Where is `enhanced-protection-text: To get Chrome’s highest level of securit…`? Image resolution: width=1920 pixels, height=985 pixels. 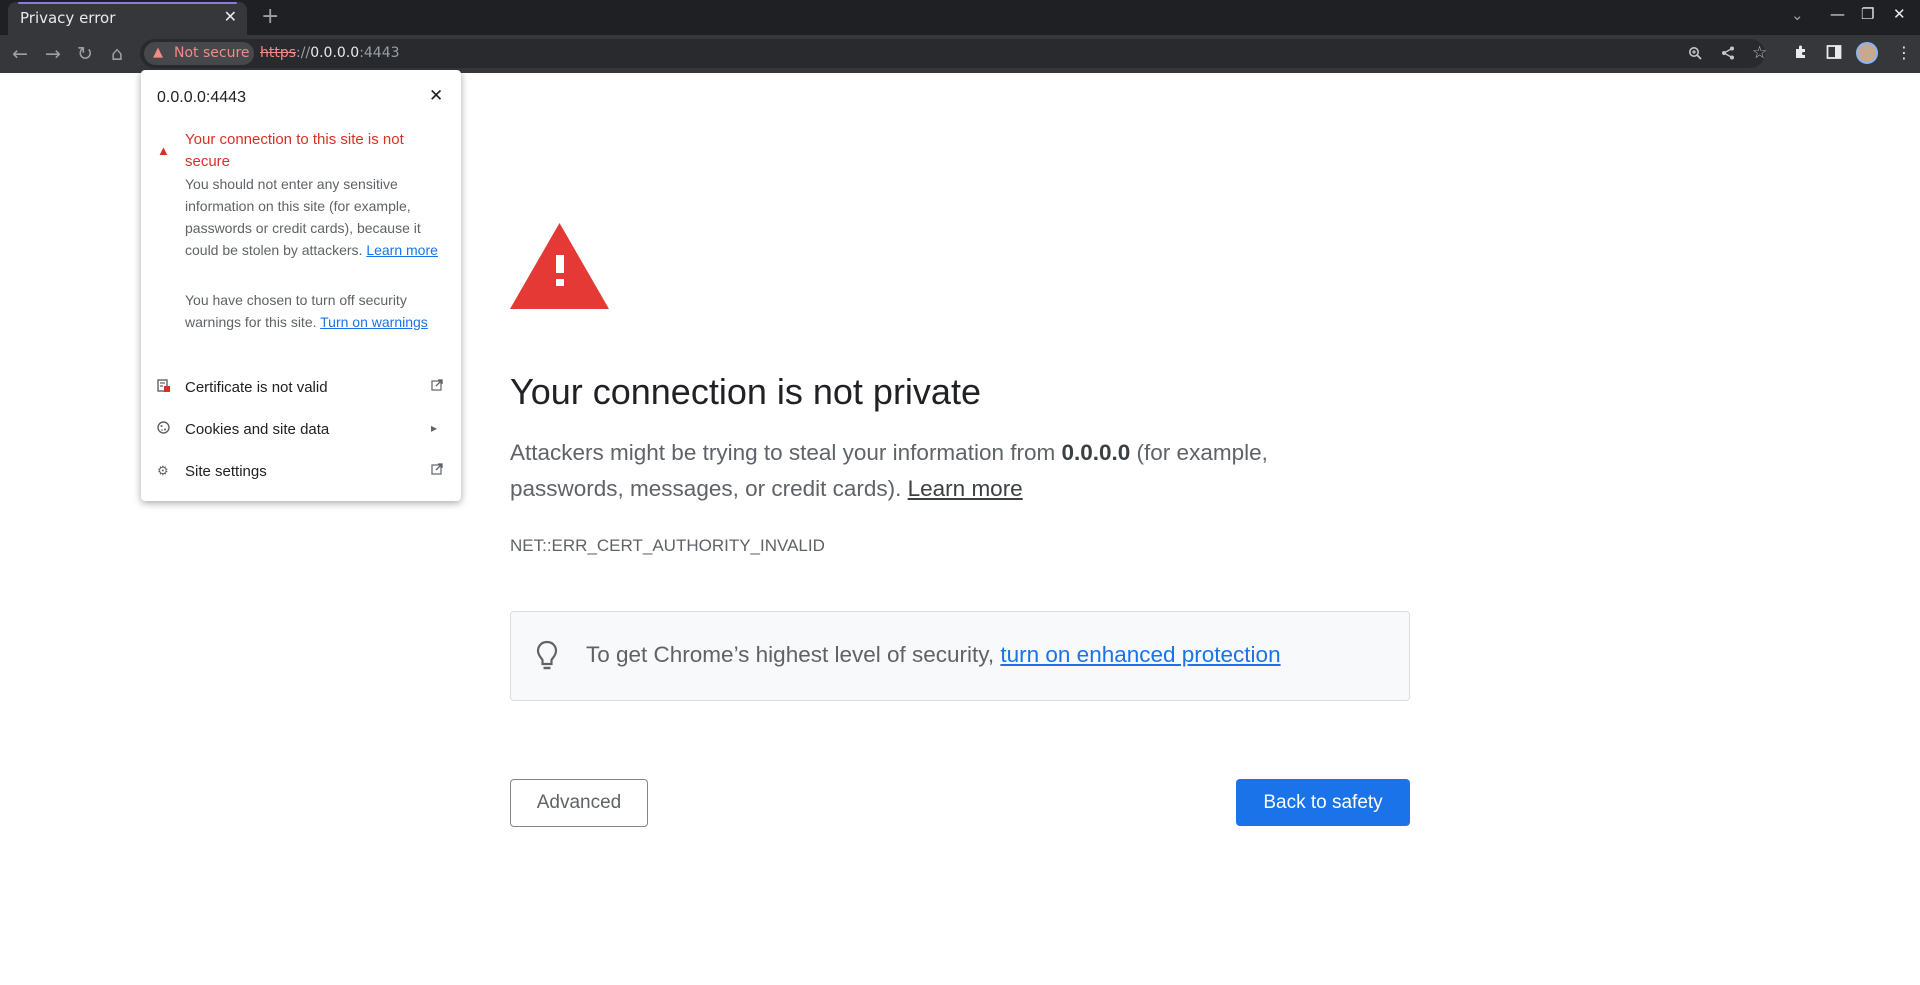 enhanced-protection-text: To get Chrome’s highest level of securit… is located at coordinates (933, 655).